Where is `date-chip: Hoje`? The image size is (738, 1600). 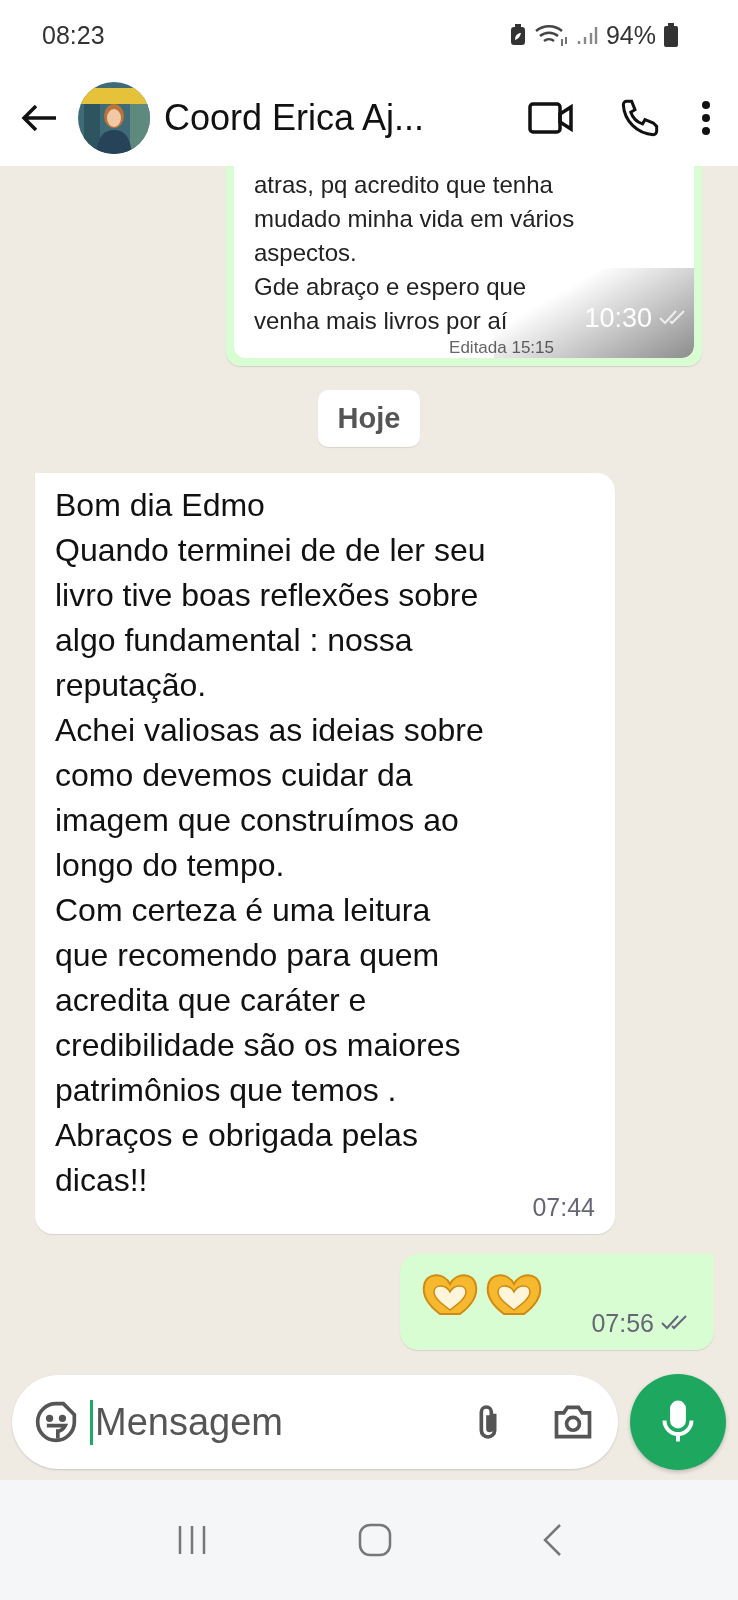
date-chip: Hoje is located at coordinates (369, 418).